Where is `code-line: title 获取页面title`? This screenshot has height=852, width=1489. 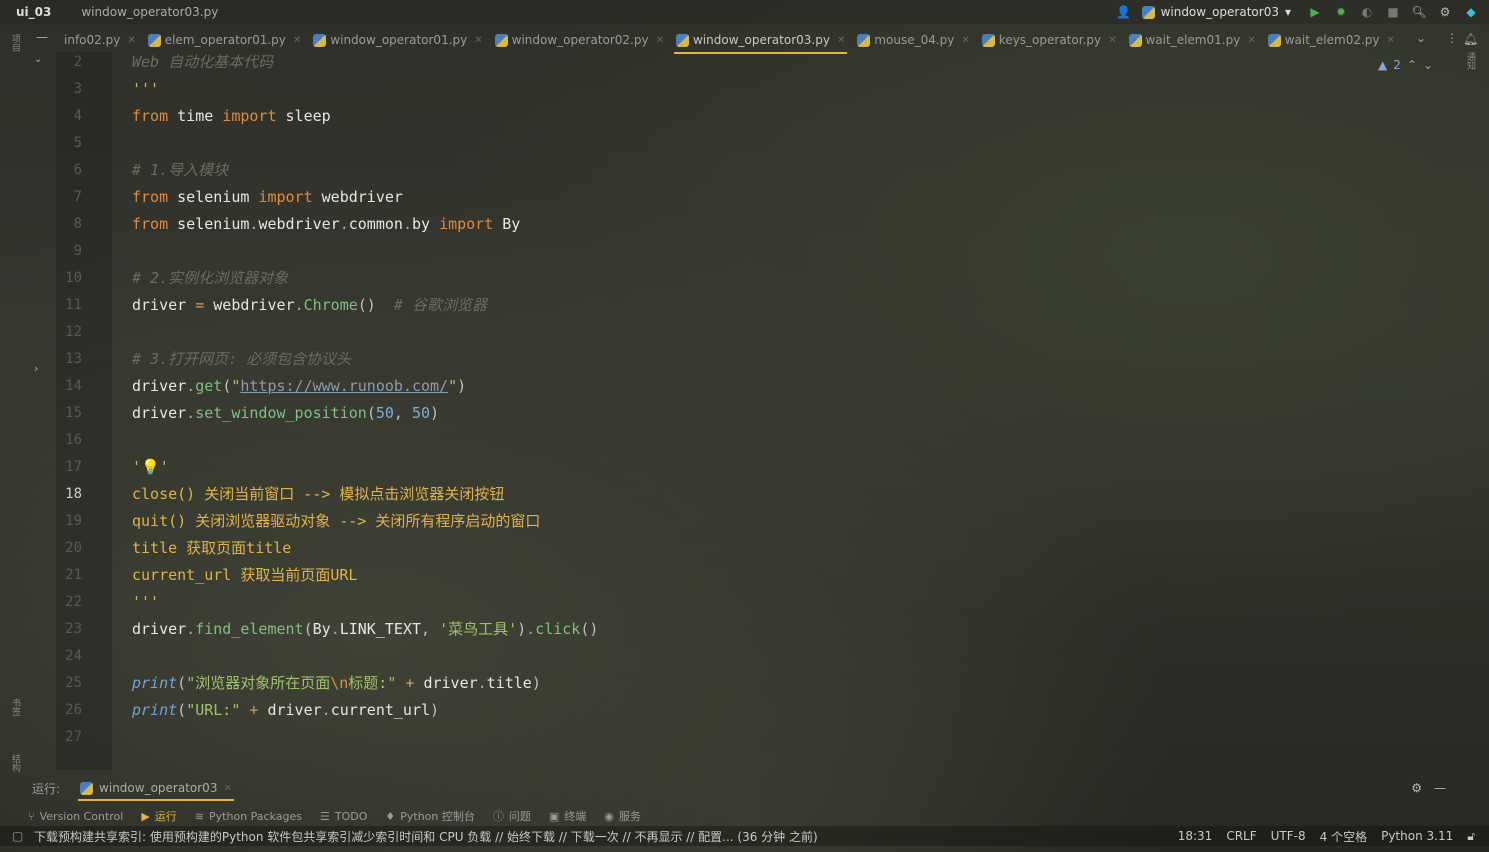
code-line: title 获取页面title is located at coordinates (211, 547).